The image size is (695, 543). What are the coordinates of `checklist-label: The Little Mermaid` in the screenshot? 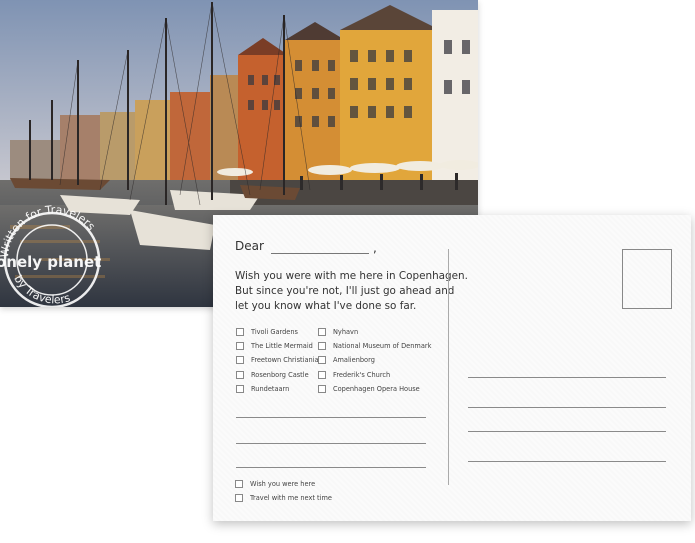 It's located at (282, 346).